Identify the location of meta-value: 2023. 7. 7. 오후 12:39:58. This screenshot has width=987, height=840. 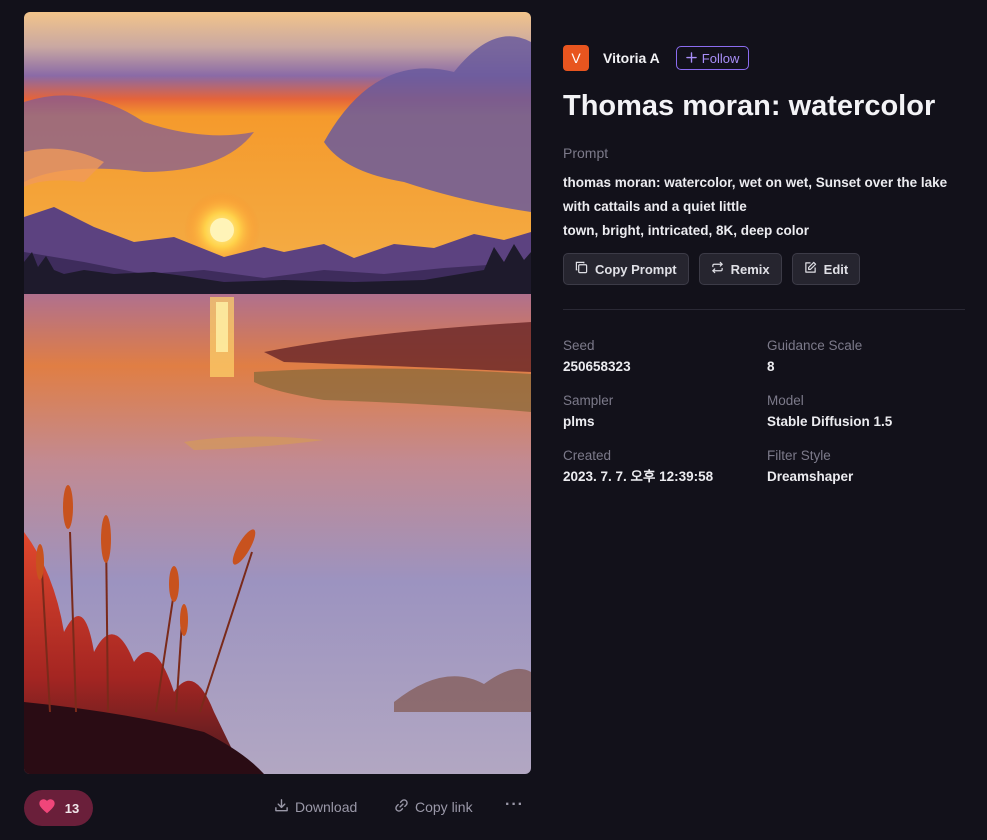
(638, 476).